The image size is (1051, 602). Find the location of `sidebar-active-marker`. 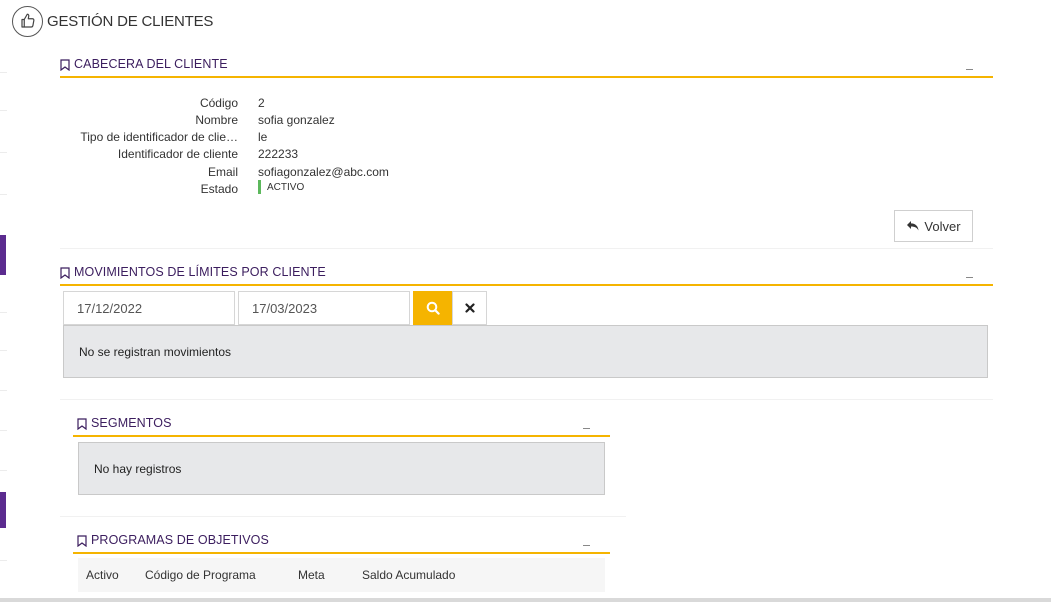

sidebar-active-marker is located at coordinates (3, 255).